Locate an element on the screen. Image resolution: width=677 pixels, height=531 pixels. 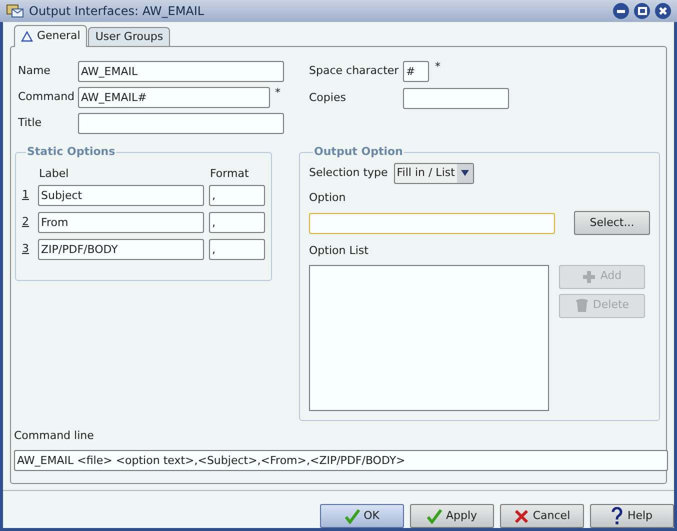
field-label: Command line is located at coordinates (54, 436).